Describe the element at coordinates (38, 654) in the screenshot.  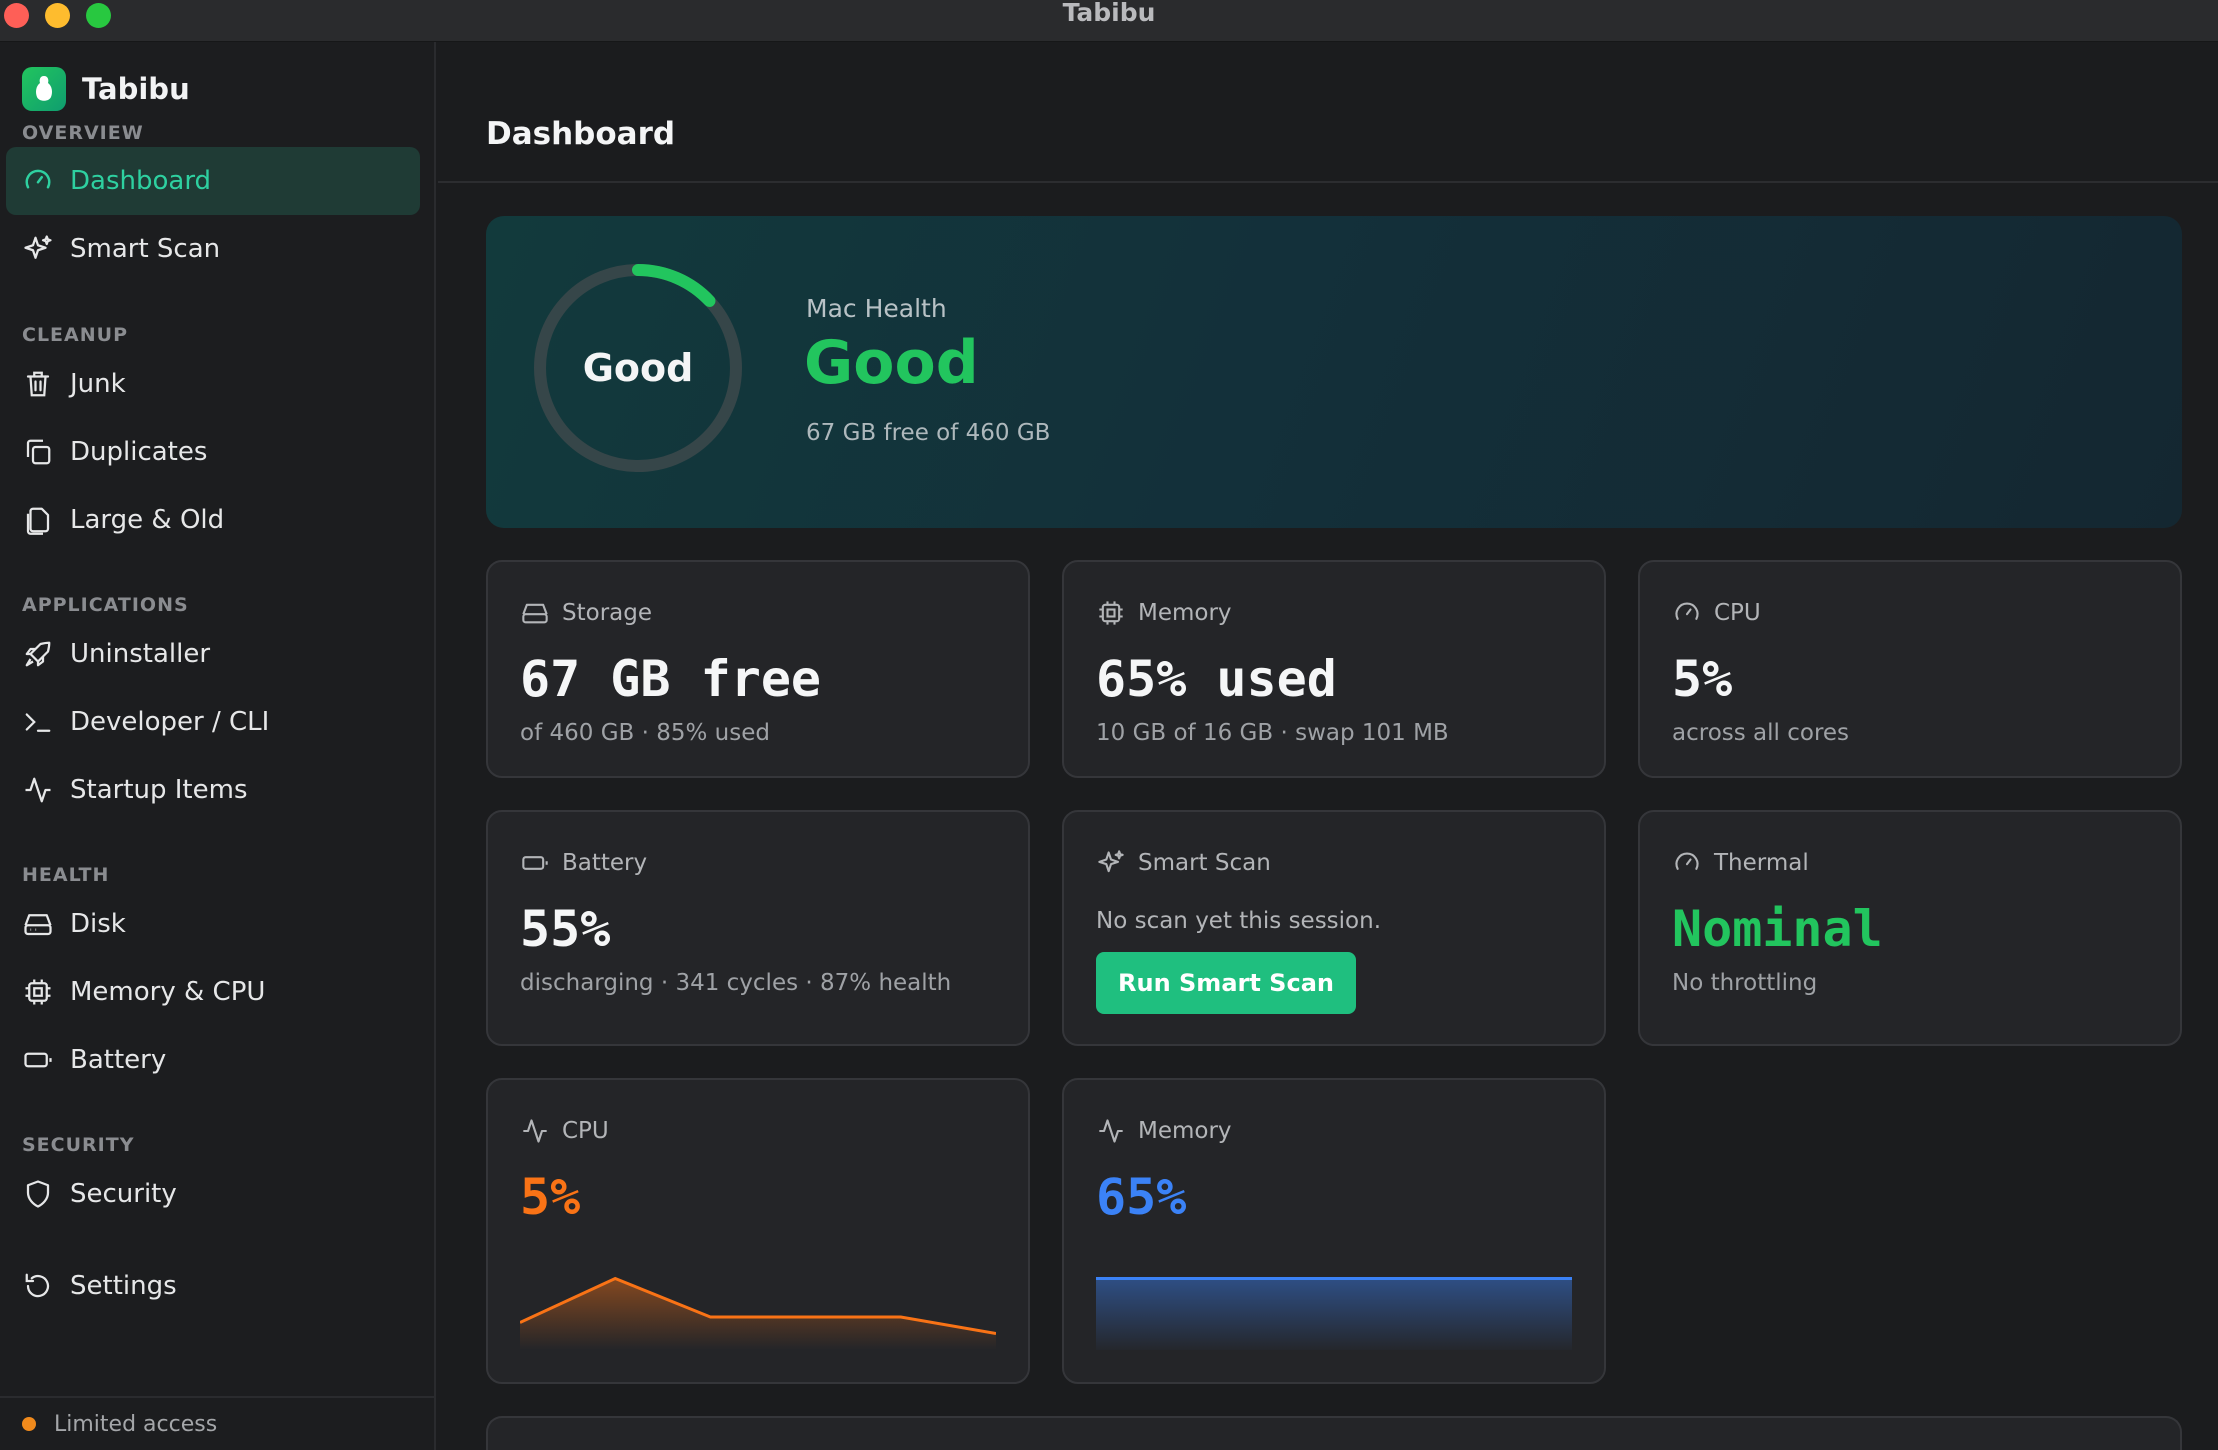
I see `rocket-icon` at that location.